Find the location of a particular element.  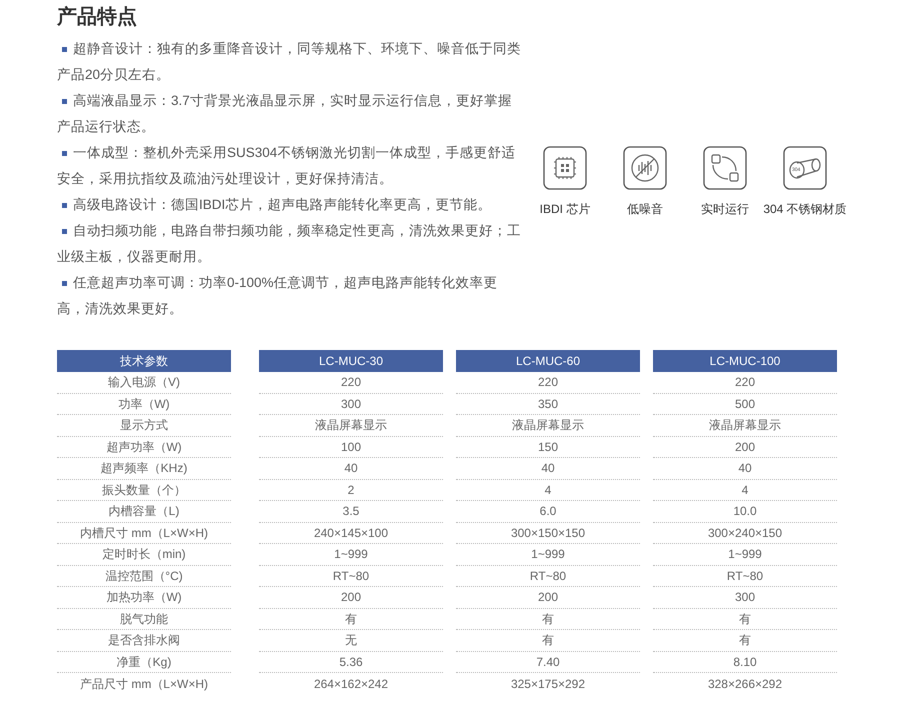

table-cell: 内槽尺寸 mm（L×W×H) is located at coordinates (144, 533).